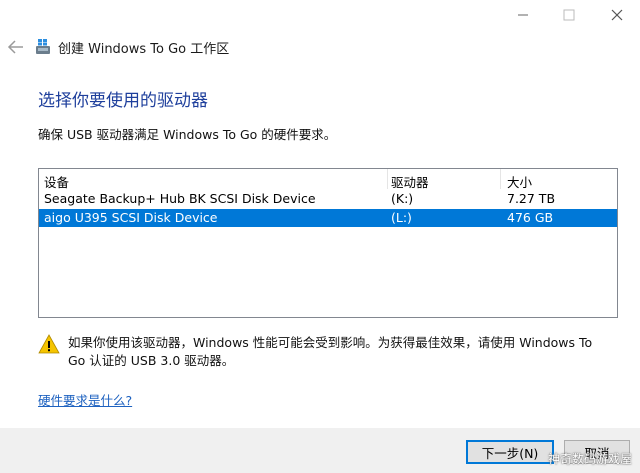 This screenshot has height=473, width=640. What do you see at coordinates (328, 180) in the screenshot?
I see `drive-list-header: 设备 驱动器 大小` at bounding box center [328, 180].